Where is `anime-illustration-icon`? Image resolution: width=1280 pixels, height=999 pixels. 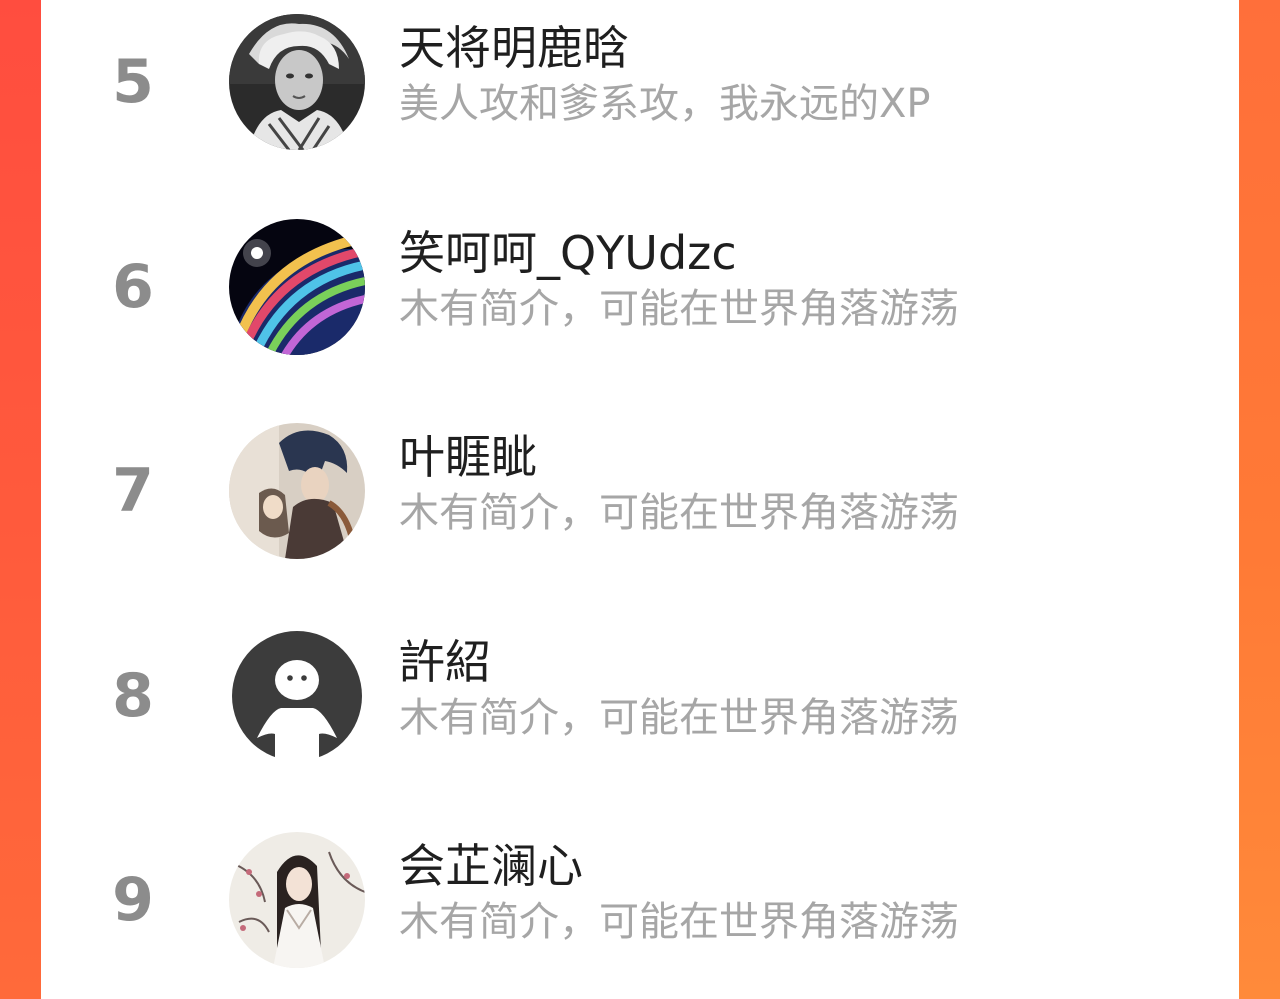 anime-illustration-icon is located at coordinates (297, 491).